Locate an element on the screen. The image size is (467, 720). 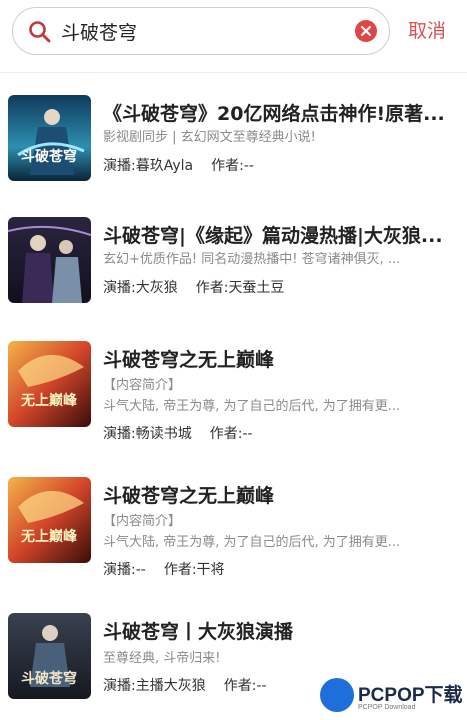
book-desc: 至尊经典, 斗帝归来! is located at coordinates (162, 658).